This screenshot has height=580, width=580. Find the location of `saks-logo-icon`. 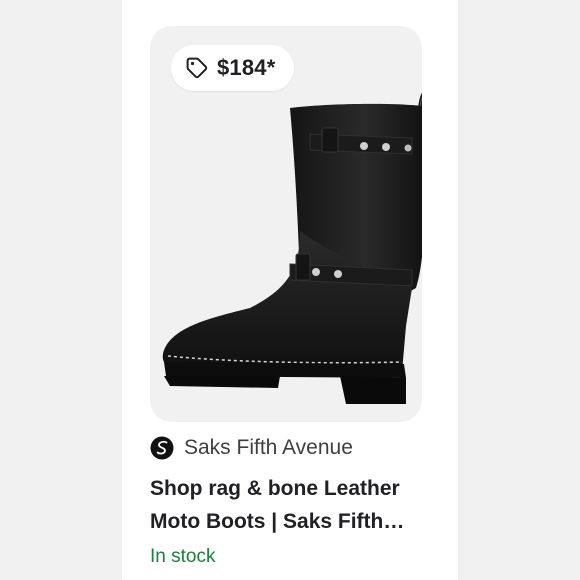

saks-logo-icon is located at coordinates (162, 448).